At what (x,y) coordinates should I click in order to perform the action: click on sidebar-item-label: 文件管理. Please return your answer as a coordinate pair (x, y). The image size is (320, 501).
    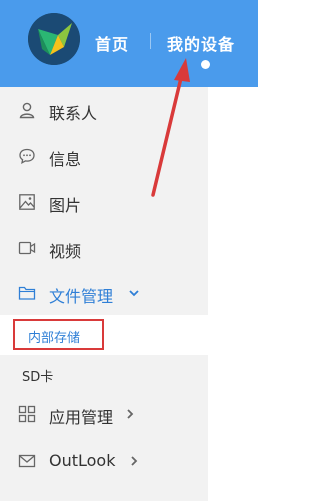
    Looking at the image, I should click on (81, 296).